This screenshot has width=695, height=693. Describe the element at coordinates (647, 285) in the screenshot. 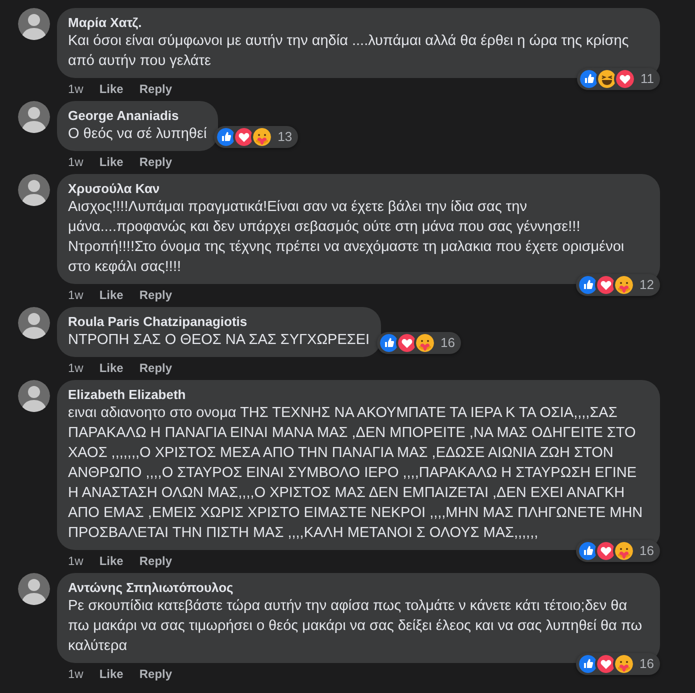

I see `reaction-count: 12` at that location.